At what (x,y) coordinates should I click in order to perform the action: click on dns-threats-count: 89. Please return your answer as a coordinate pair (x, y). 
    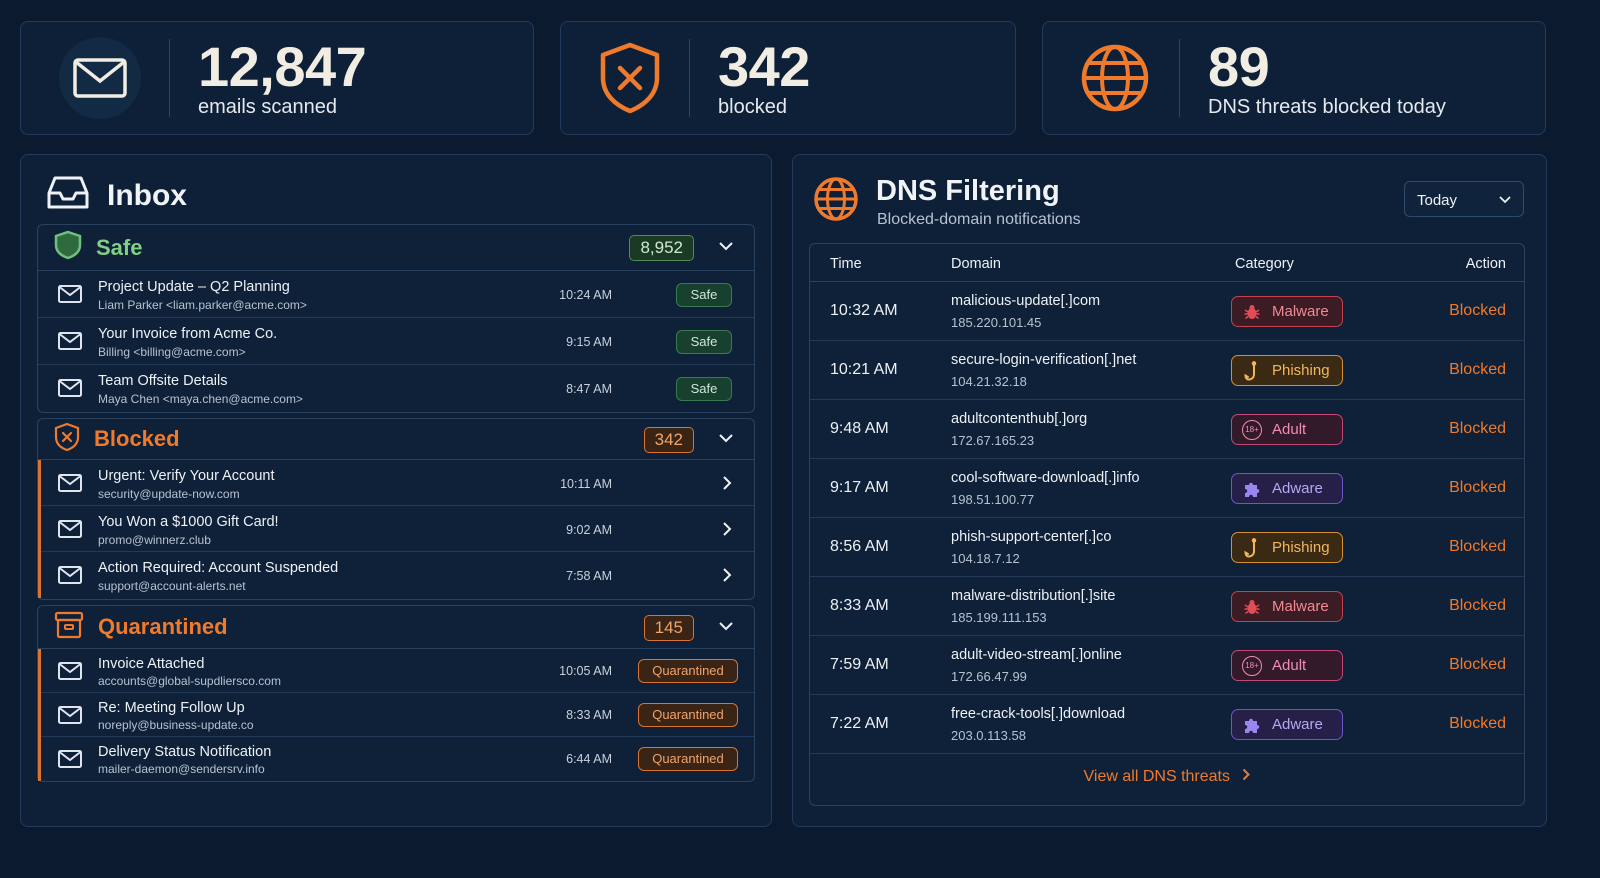
    Looking at the image, I should click on (1239, 66).